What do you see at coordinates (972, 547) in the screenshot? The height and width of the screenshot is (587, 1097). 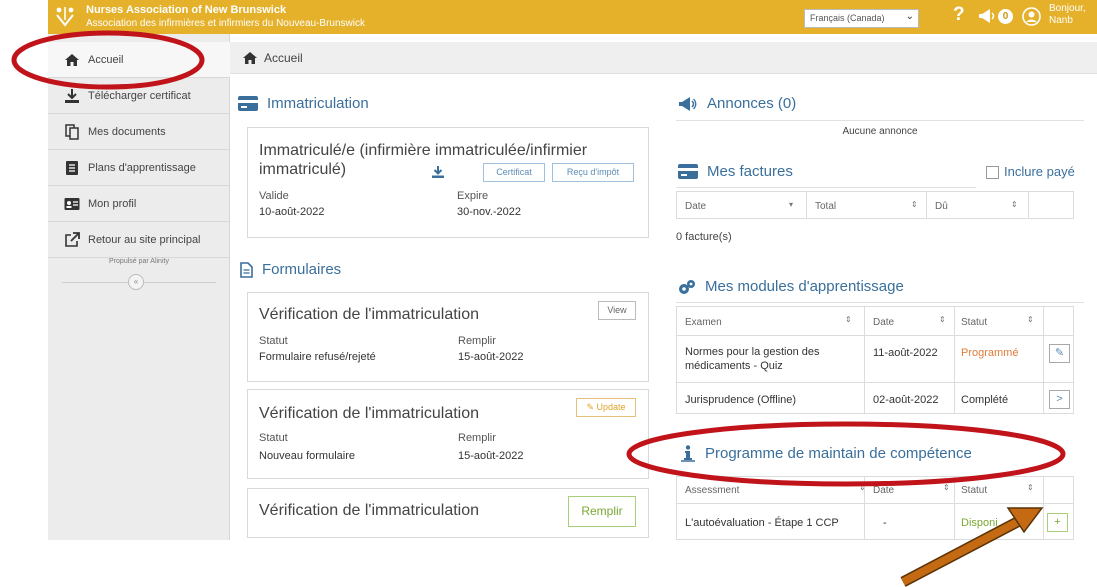 I see `annotation-arrow` at bounding box center [972, 547].